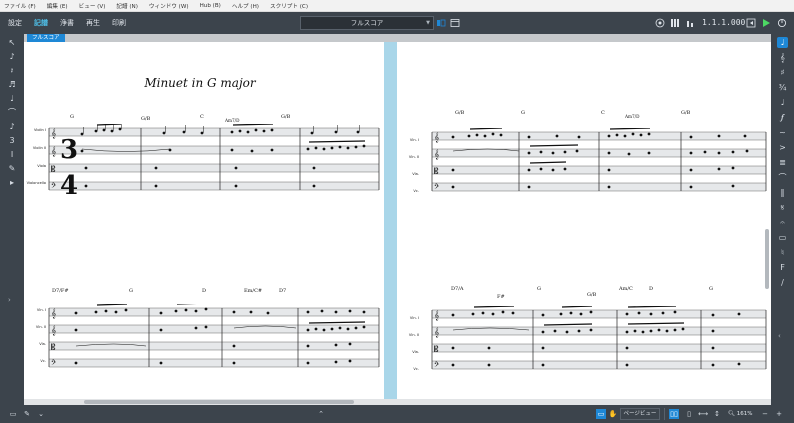  I want to click on rest-icon: 𝄽, so click(12, 71).